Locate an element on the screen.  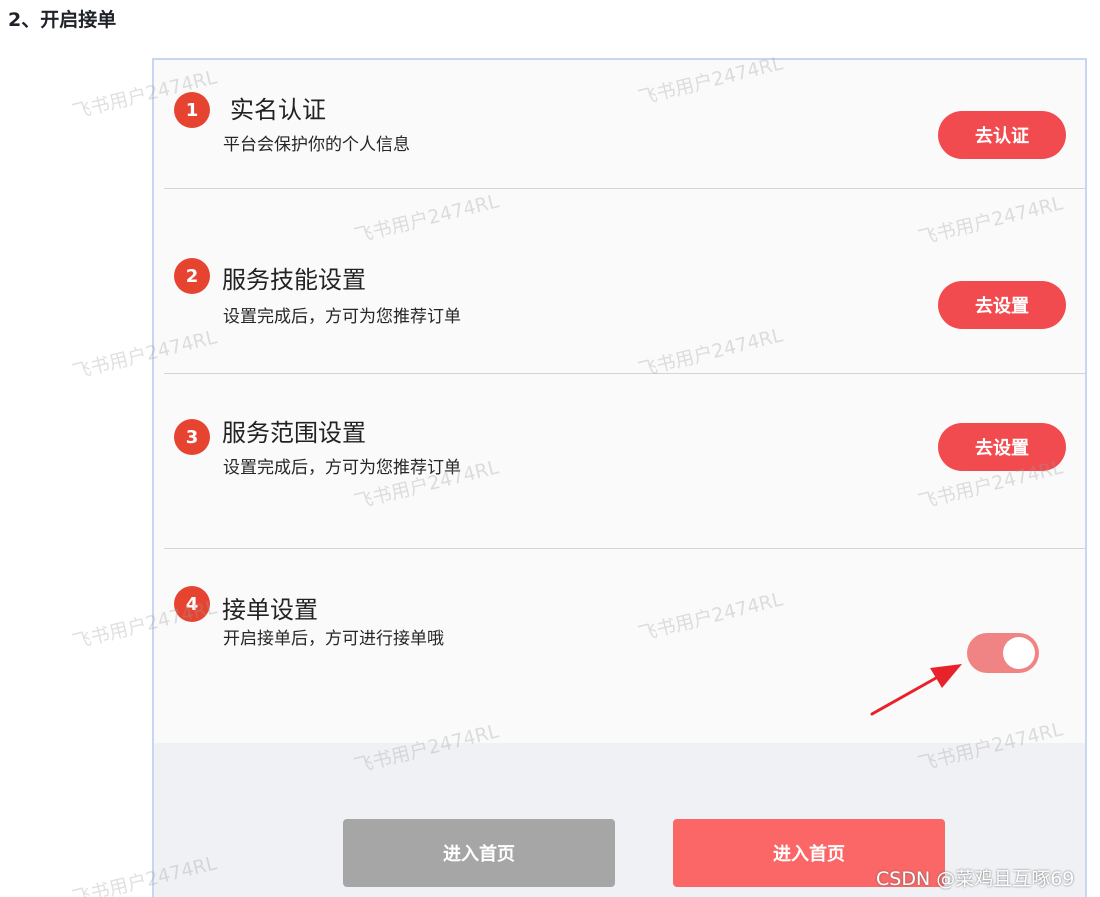
enter-home-button-disabled: 进入首页 is located at coordinates (479, 853).